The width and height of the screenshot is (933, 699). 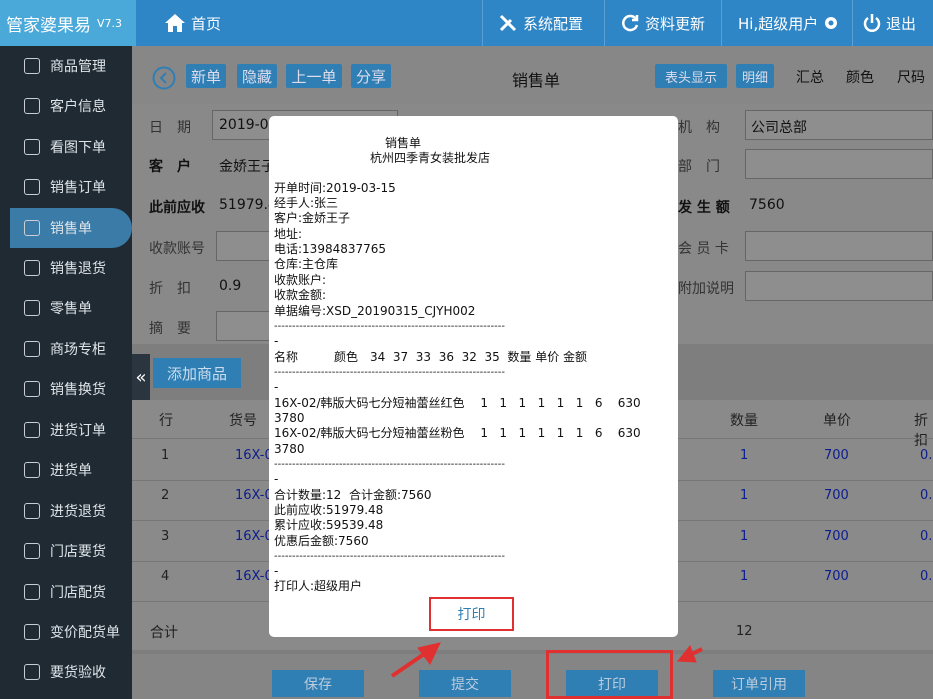 I want to click on customer-value: 金娇王子, so click(x=247, y=166).